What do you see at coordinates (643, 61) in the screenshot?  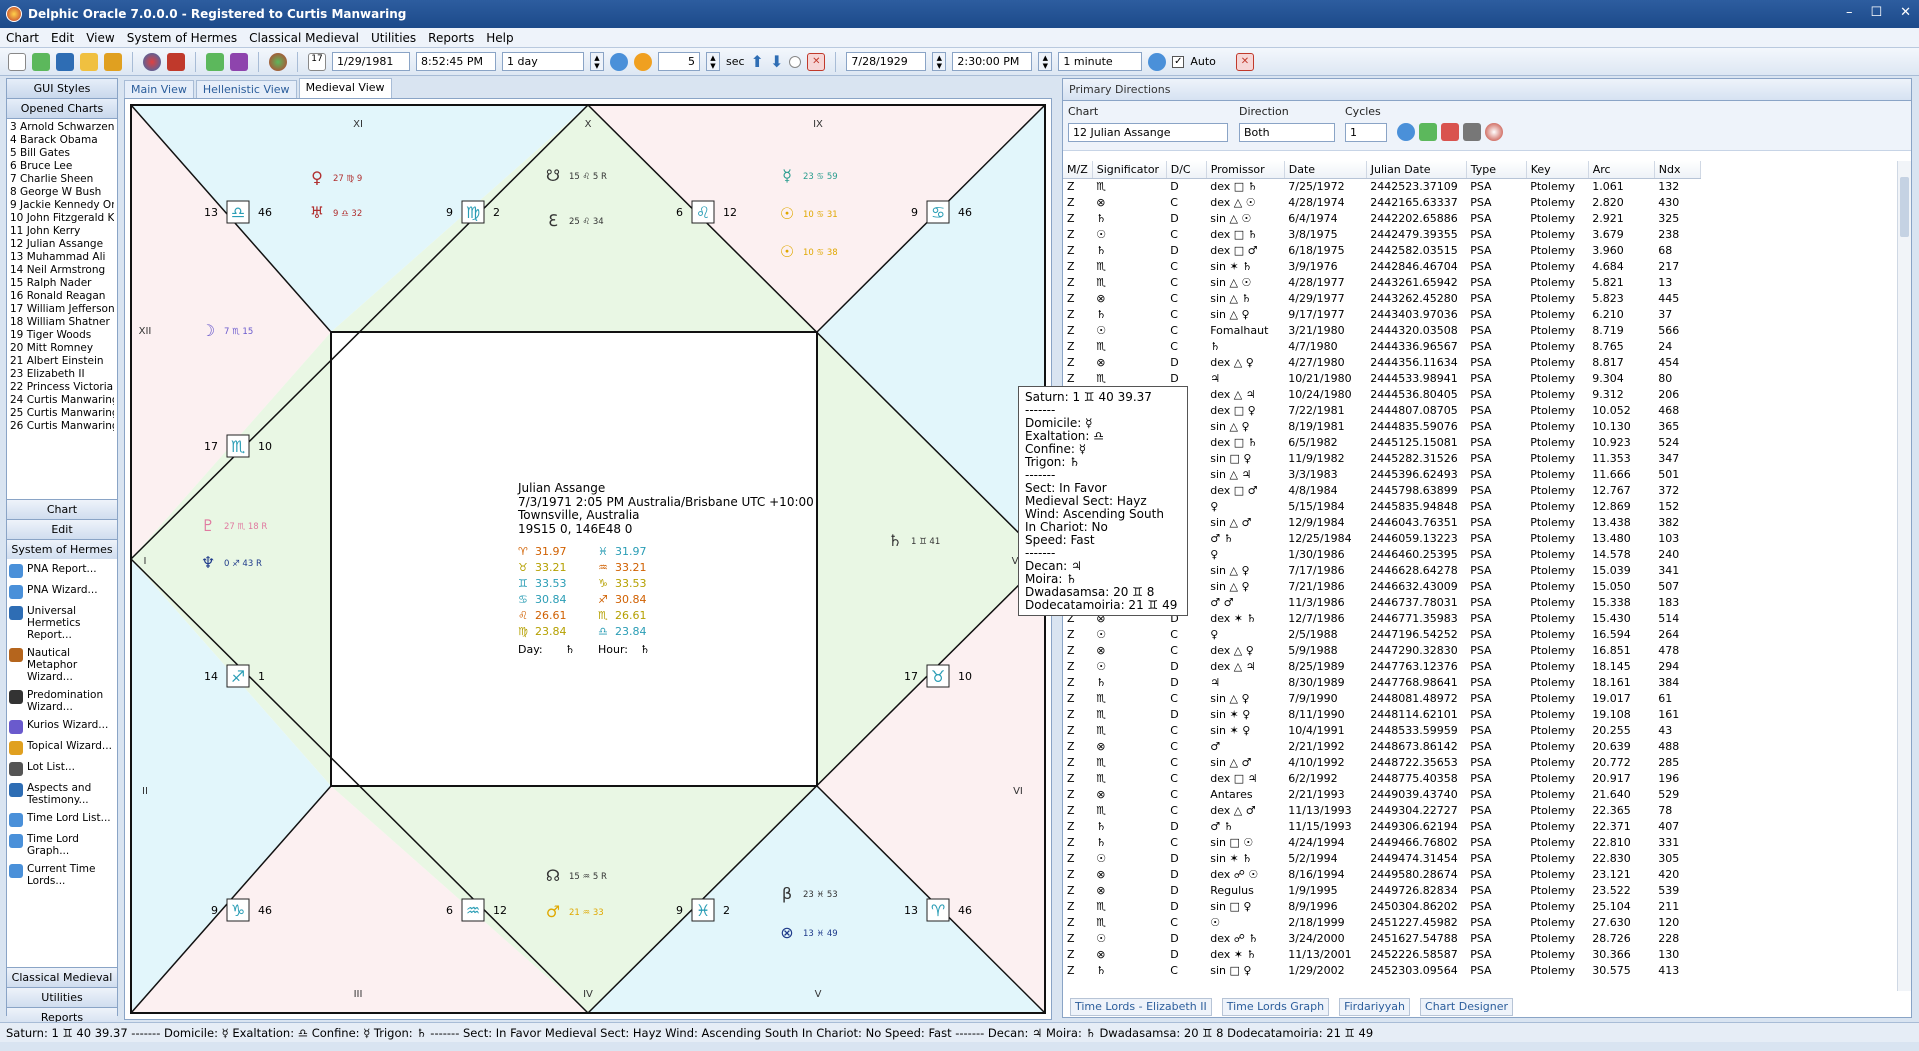 I see `clock-icon` at bounding box center [643, 61].